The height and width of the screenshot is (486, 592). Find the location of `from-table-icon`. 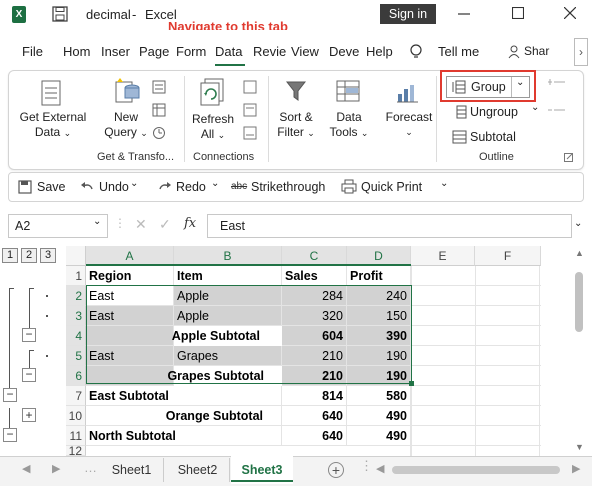

from-table-icon is located at coordinates (159, 110).